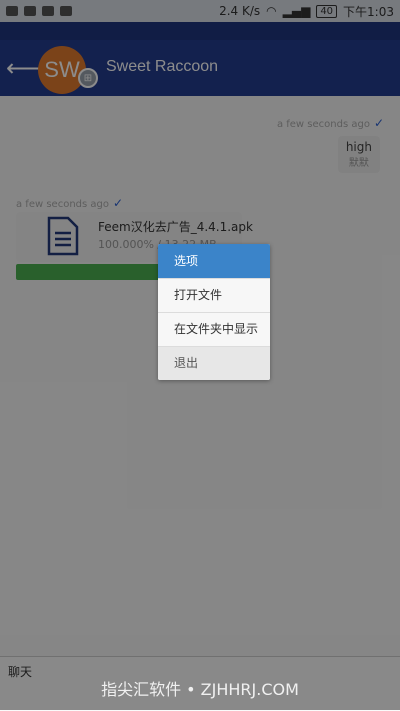  Describe the element at coordinates (200, 689) in the screenshot. I see `watermark: 指尖汇软件 • ZJHHRJ.COM` at that location.